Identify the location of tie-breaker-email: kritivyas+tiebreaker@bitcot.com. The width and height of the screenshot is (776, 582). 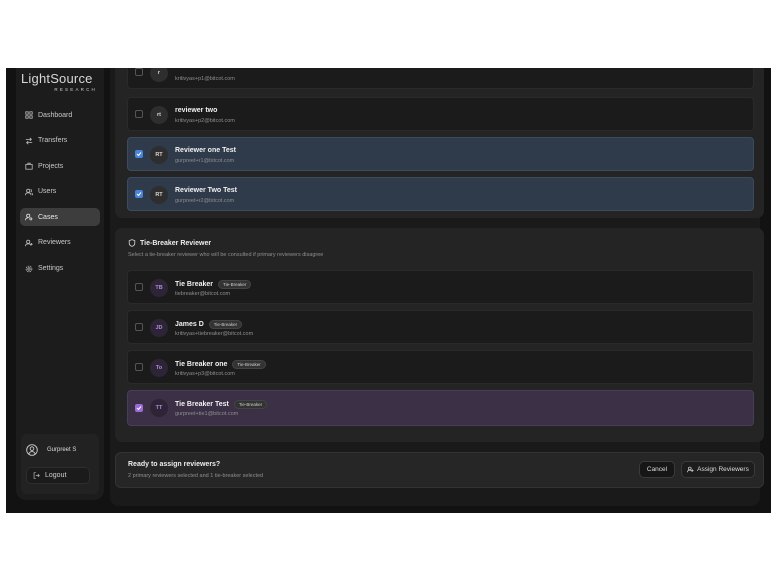
(214, 334).